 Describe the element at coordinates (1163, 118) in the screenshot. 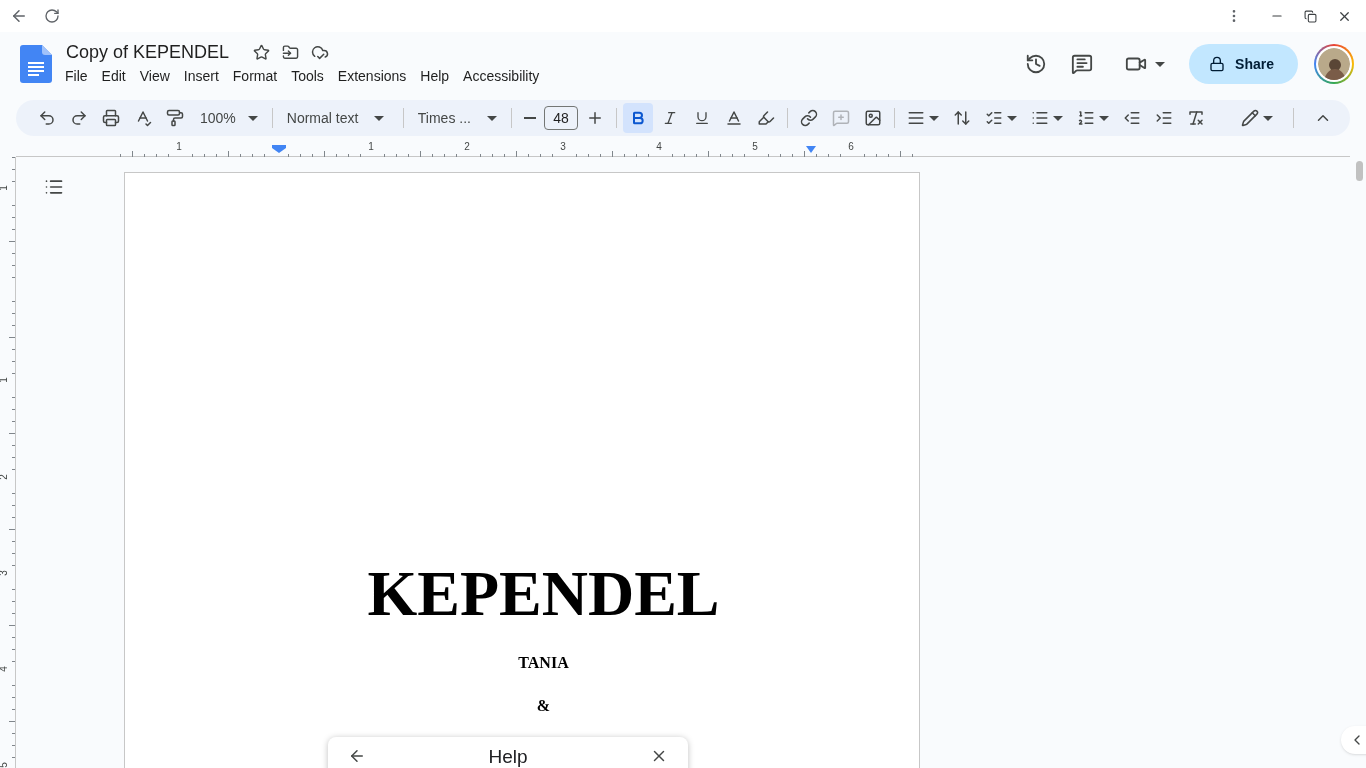

I see `increase-indent-icon` at that location.